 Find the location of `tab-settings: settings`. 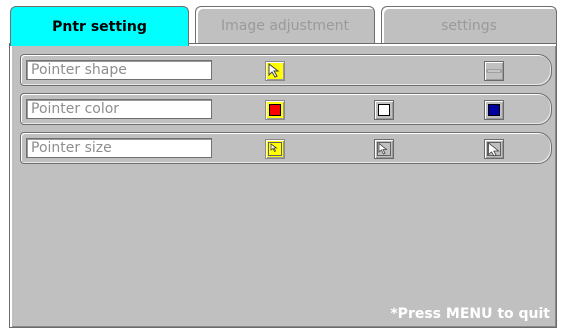

tab-settings: settings is located at coordinates (469, 25).